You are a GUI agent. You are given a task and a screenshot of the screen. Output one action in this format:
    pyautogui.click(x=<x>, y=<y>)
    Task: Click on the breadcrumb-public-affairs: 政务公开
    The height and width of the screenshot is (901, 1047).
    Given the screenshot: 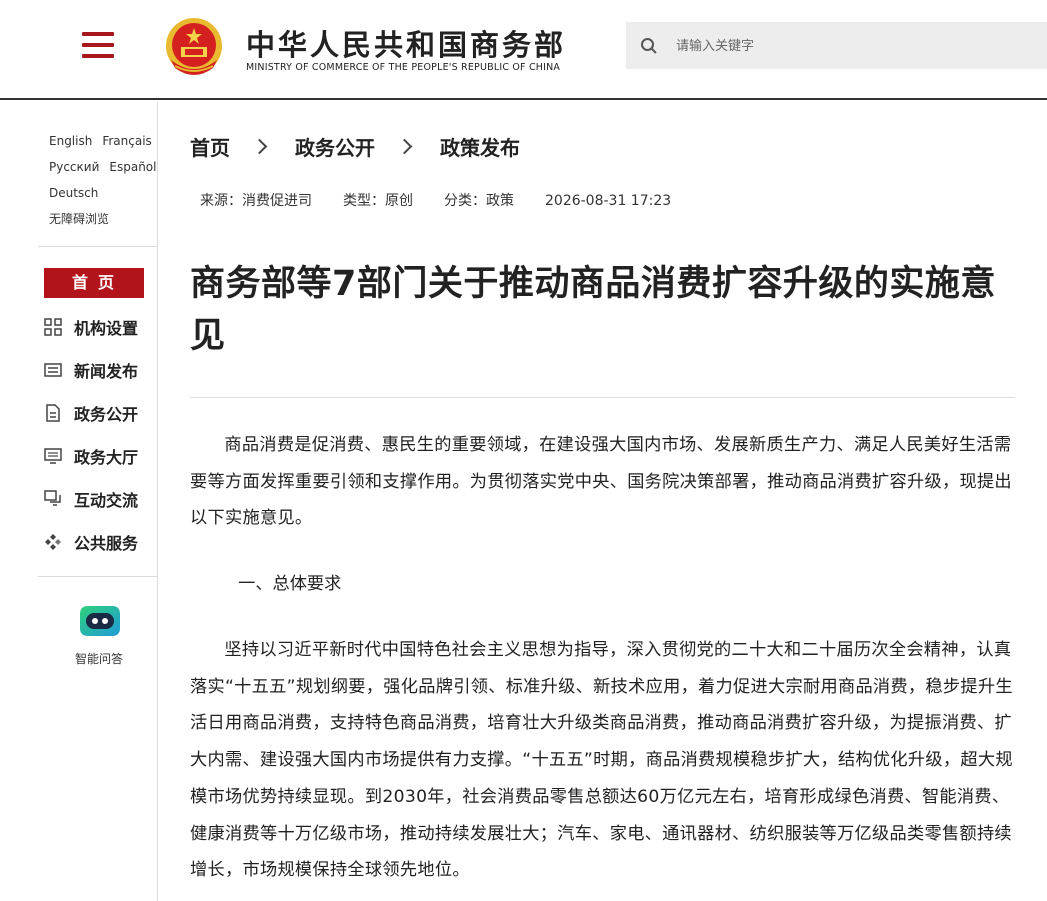 What is the action you would take?
    pyautogui.click(x=335, y=146)
    